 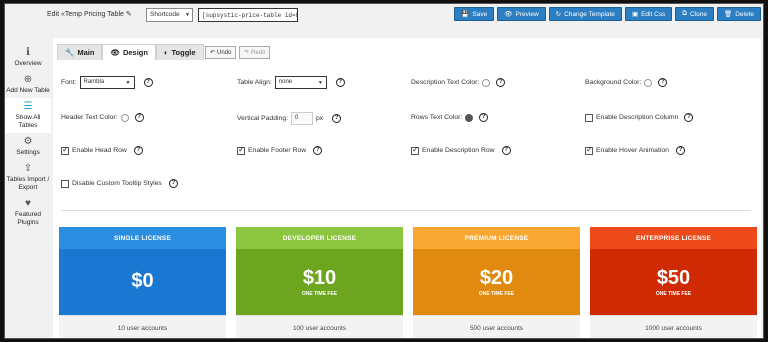 What do you see at coordinates (166, 52) in the screenshot?
I see `toggle-icon: ◐` at bounding box center [166, 52].